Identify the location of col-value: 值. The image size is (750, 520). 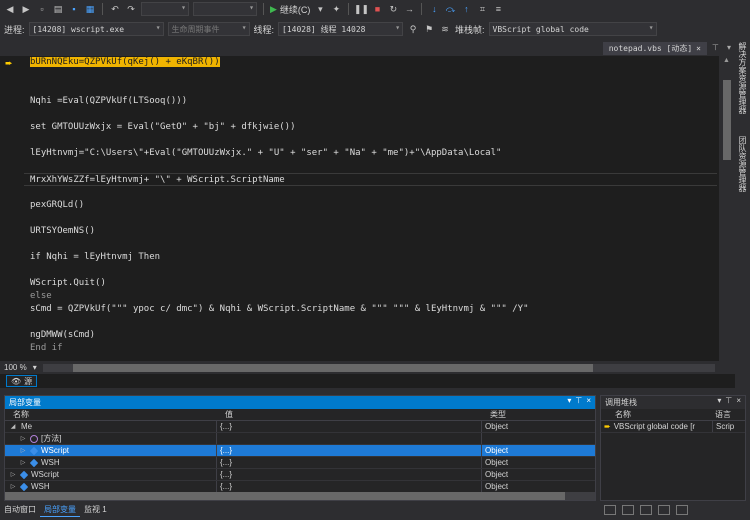
(349, 414).